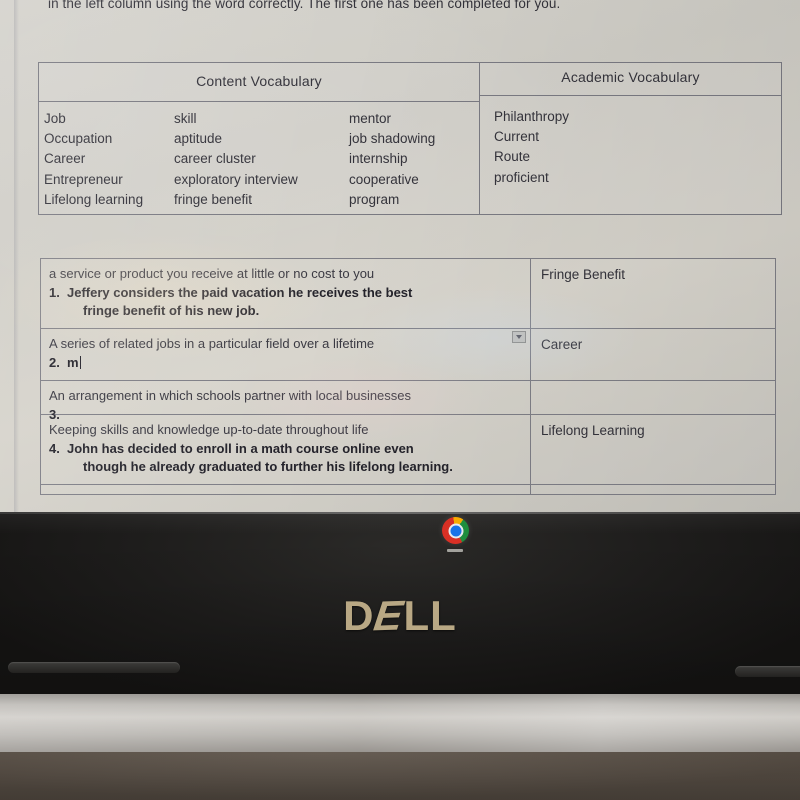 Image resolution: width=800 pixels, height=800 pixels. Describe the element at coordinates (171, 310) in the screenshot. I see `sentence-line-2: fringe benefit of his new job.` at that location.